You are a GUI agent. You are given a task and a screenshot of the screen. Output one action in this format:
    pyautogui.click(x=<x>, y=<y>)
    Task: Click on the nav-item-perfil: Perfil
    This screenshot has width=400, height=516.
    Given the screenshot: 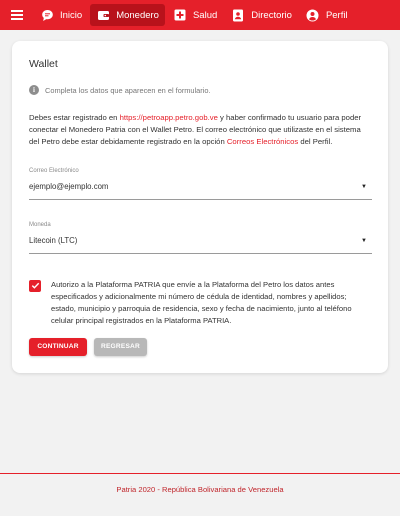 What is the action you would take?
    pyautogui.click(x=327, y=15)
    